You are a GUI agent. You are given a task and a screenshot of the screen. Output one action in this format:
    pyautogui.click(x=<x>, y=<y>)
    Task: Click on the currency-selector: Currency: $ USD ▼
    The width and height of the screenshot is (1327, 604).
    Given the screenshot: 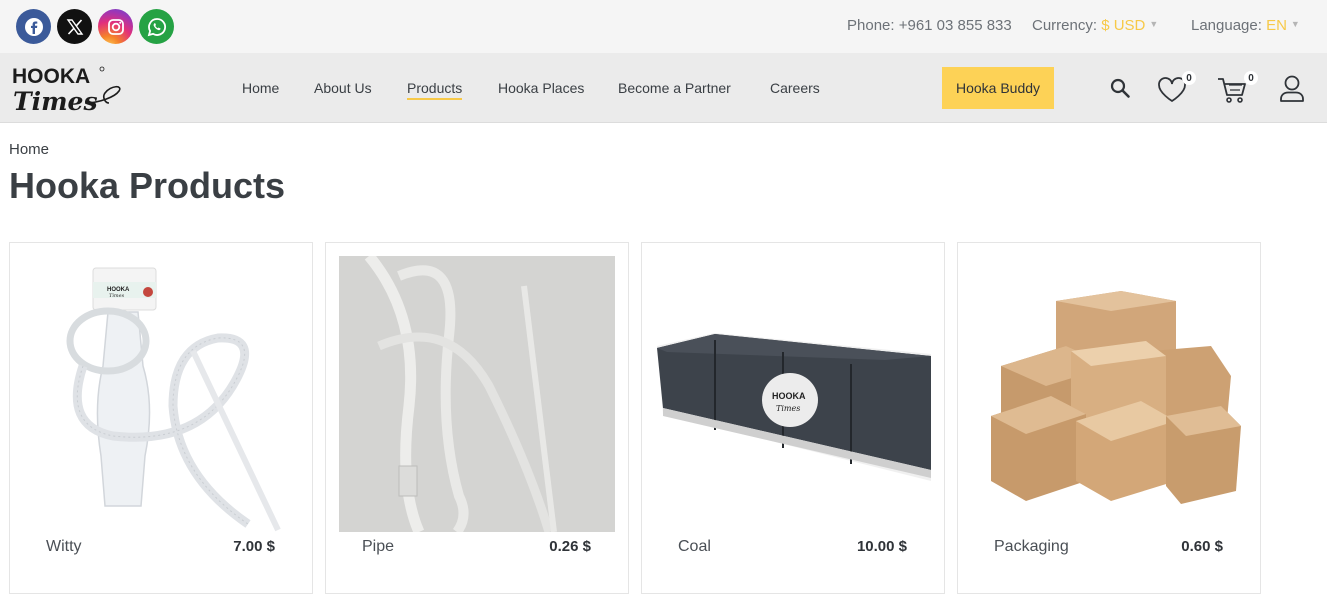 What is the action you would take?
    pyautogui.click(x=1095, y=25)
    